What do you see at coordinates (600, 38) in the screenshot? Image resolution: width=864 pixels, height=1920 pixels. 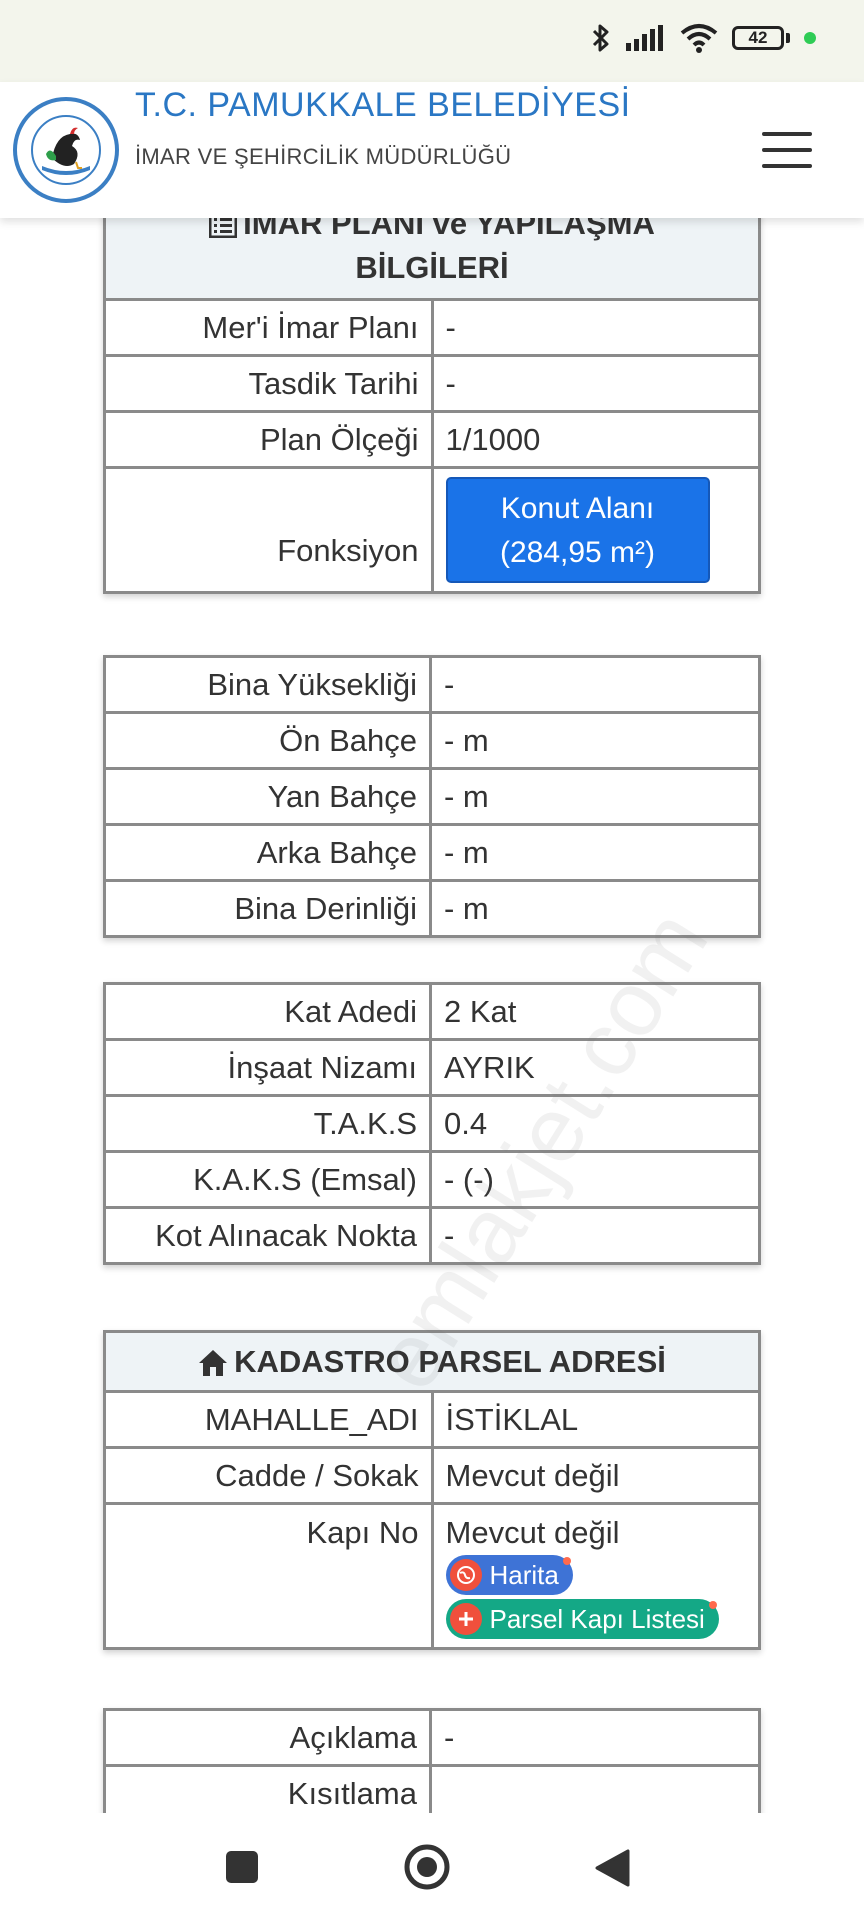 I see `bluetooth-icon` at bounding box center [600, 38].